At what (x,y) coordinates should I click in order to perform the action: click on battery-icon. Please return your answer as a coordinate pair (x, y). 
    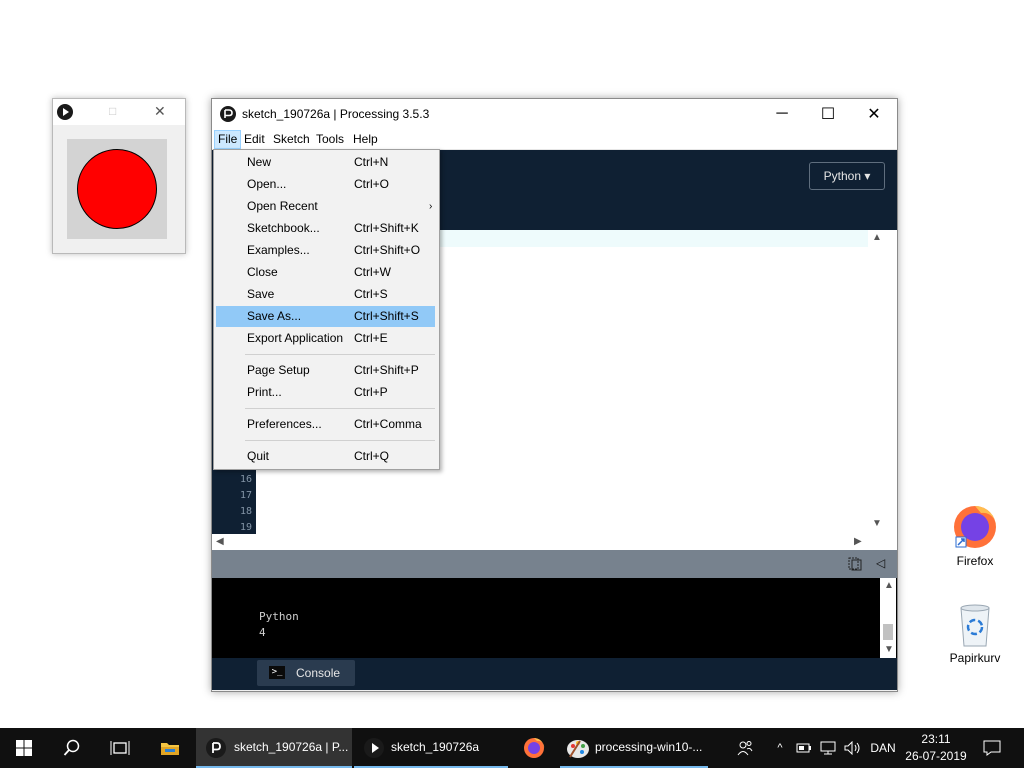
    Looking at the image, I should click on (804, 748).